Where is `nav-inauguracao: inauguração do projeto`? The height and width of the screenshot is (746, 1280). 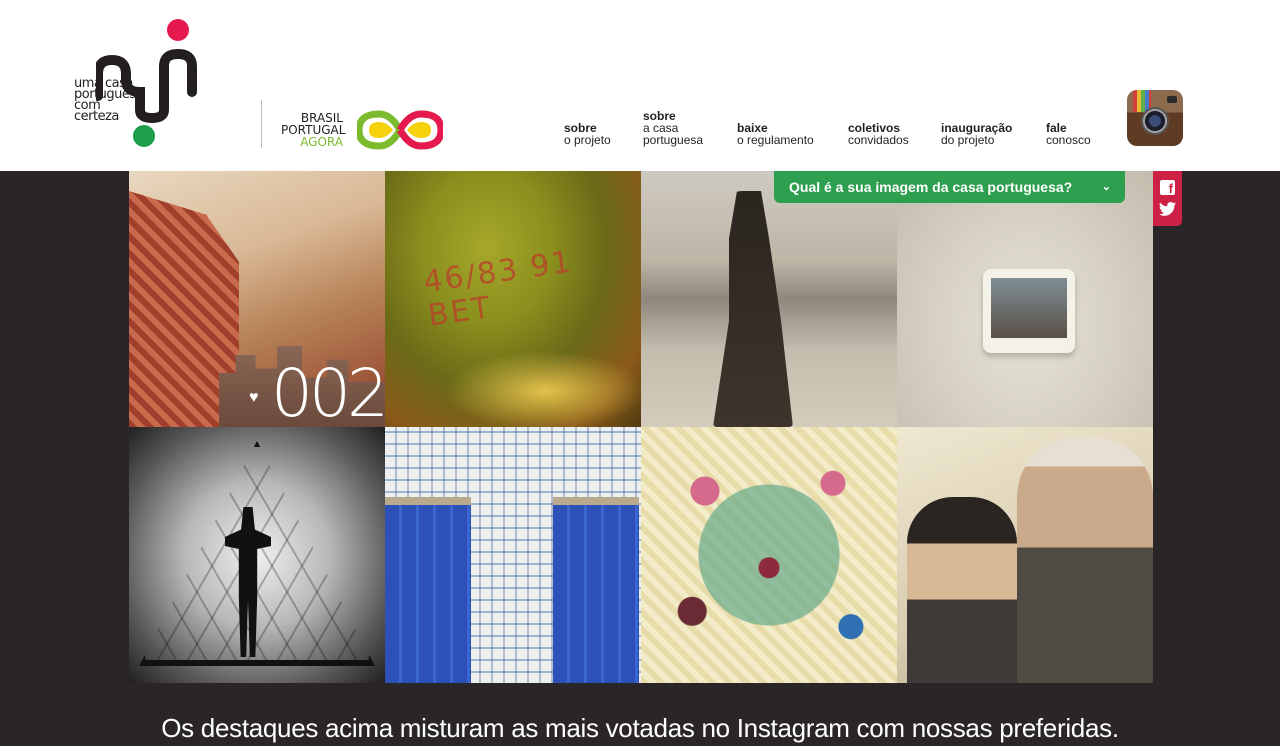 nav-inauguracao: inauguração do projeto is located at coordinates (976, 134).